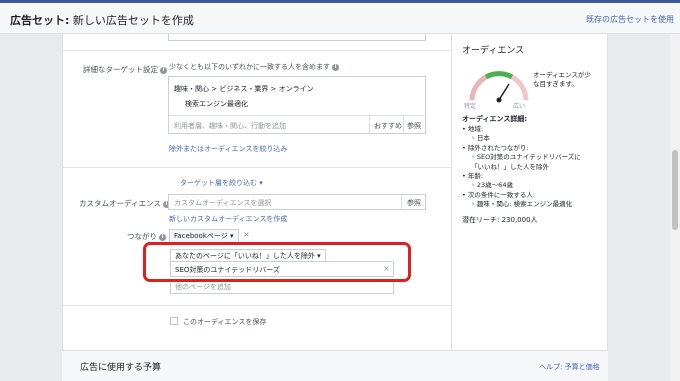 The height and width of the screenshot is (381, 680). What do you see at coordinates (527, 195) in the screenshot?
I see `detail-item: 次の条件に一致する人:` at bounding box center [527, 195].